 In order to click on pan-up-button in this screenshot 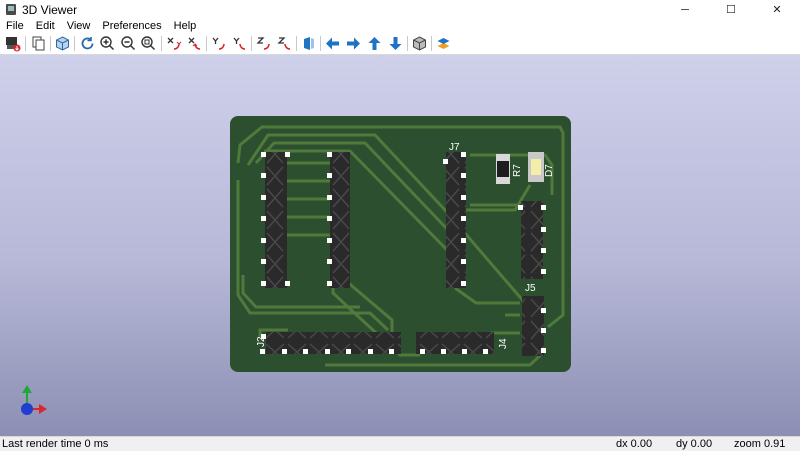, I will do `click(374, 43)`.